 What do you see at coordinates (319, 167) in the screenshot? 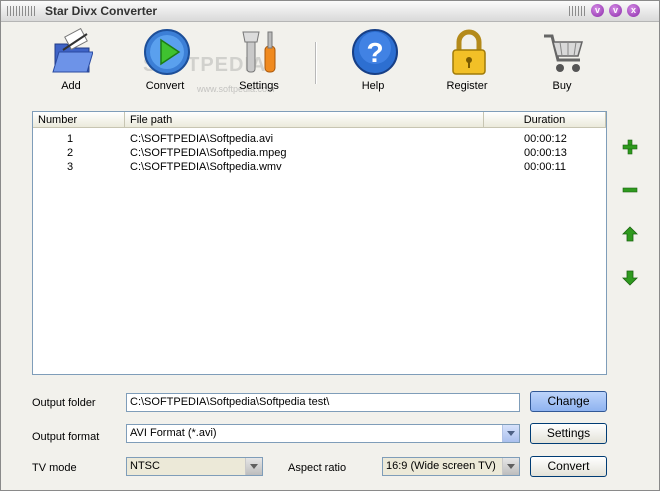
I see `table-row: 3 C:\SOFTPEDIA\Softpedia.wmv 00:00:11` at bounding box center [319, 167].